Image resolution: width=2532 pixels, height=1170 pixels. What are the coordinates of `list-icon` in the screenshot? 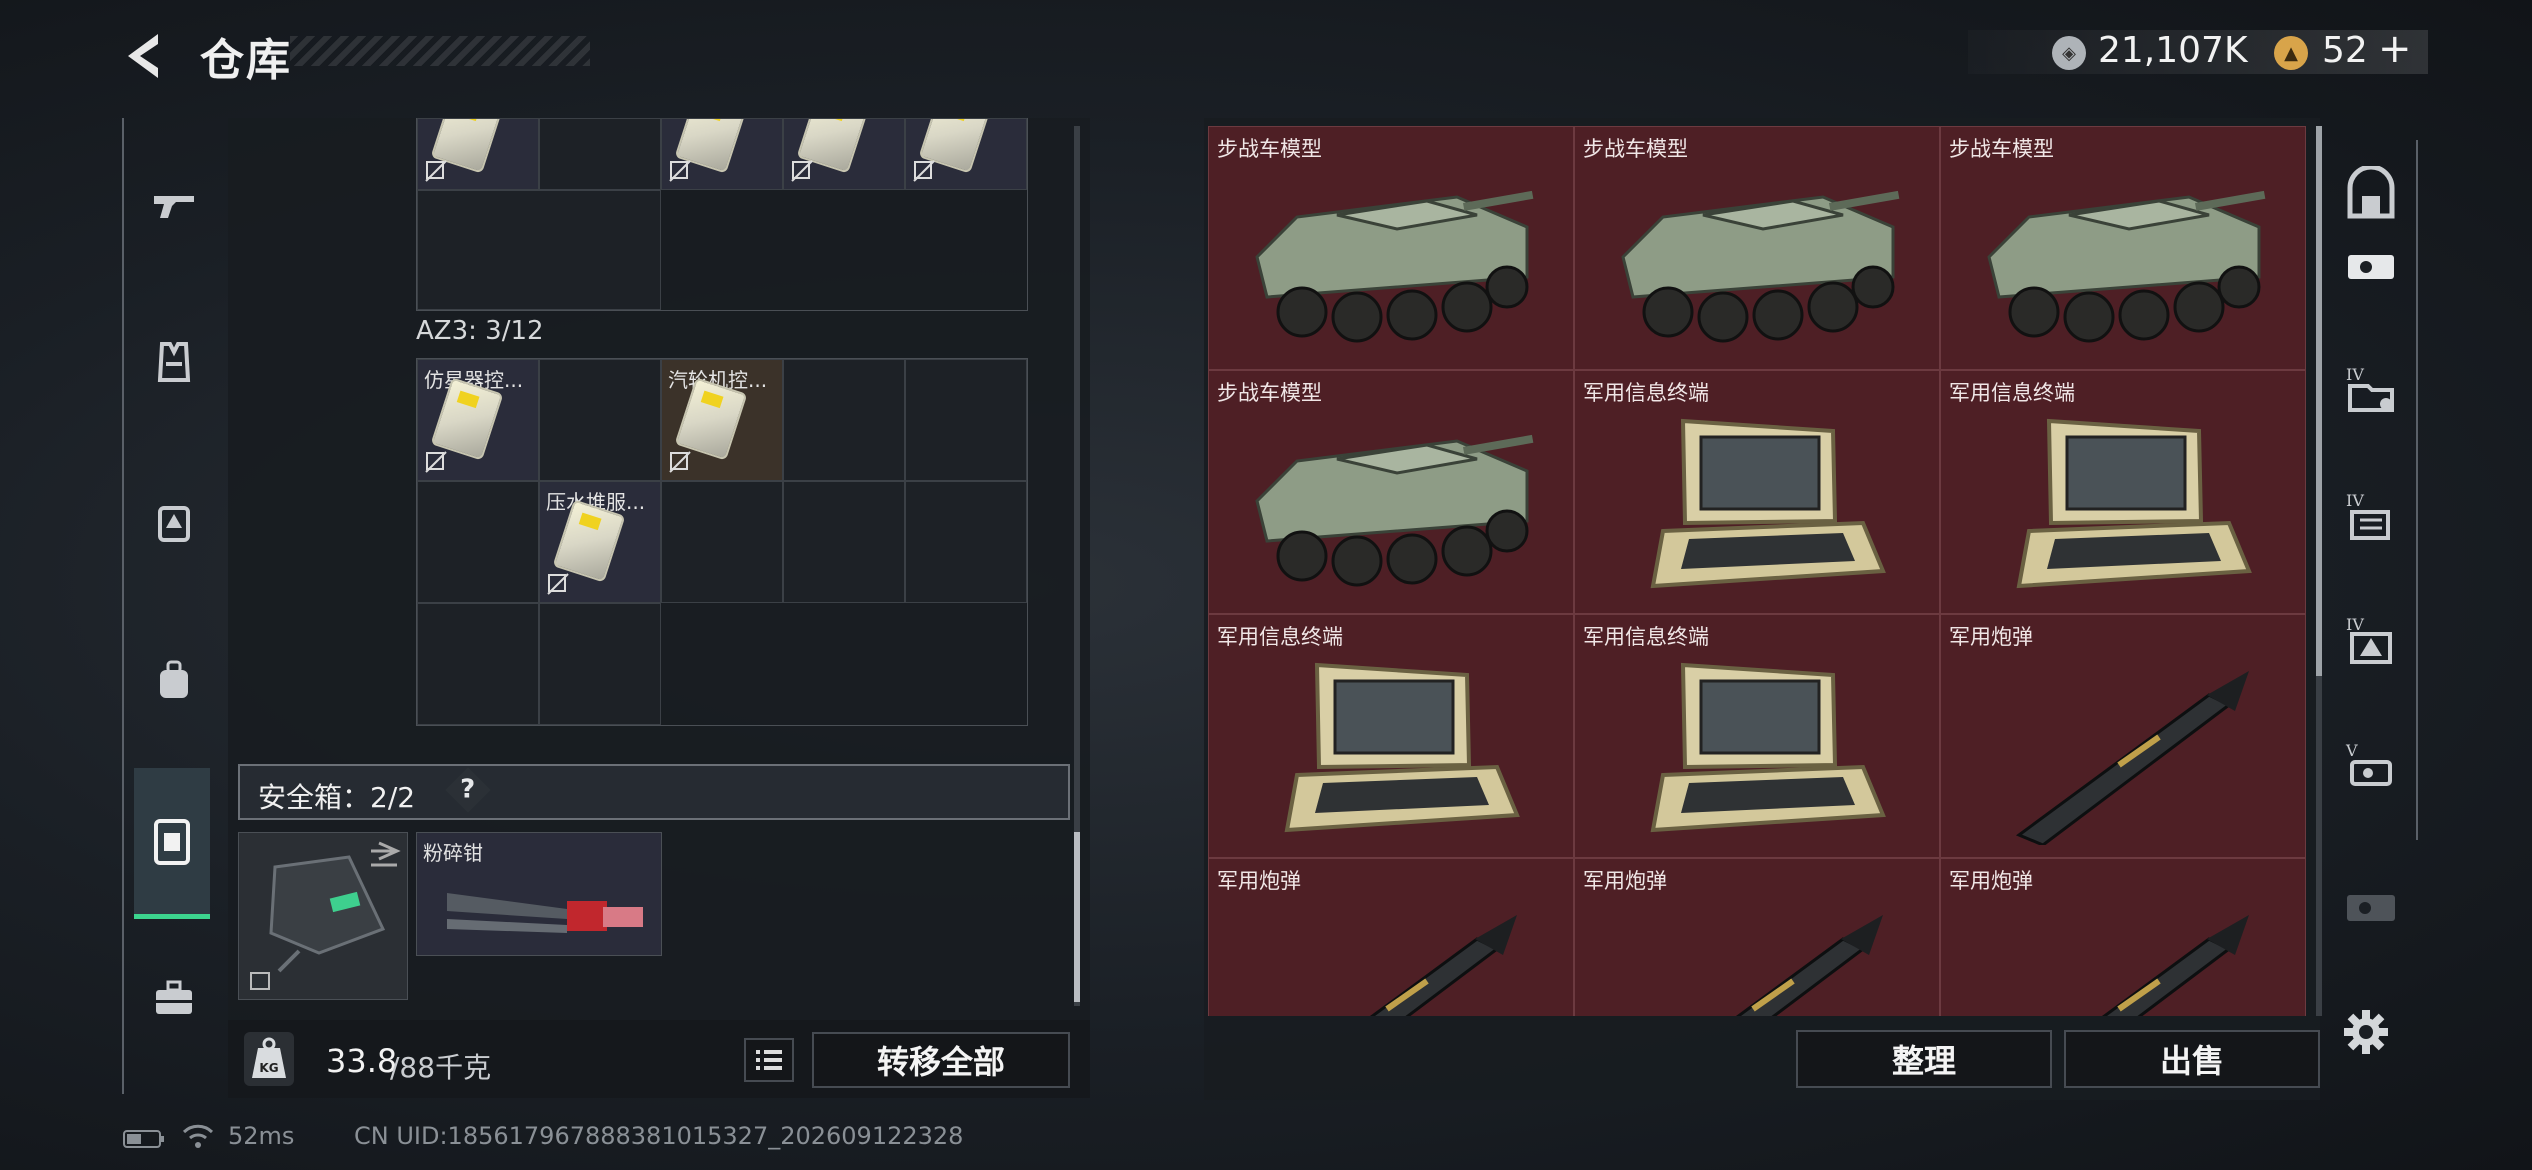 It's located at (769, 1060).